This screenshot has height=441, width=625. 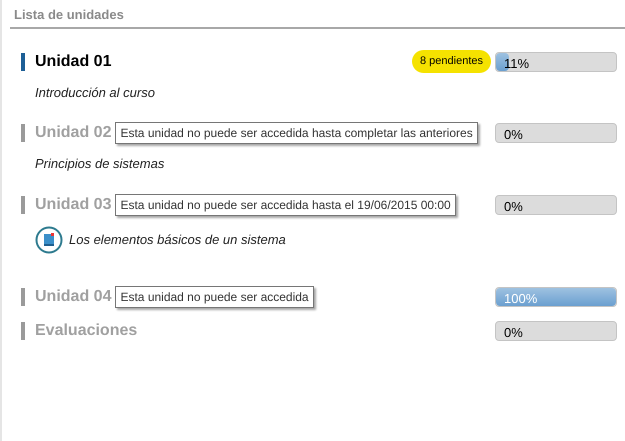 I want to click on pending-badge: 8 pendientes, so click(x=451, y=61).